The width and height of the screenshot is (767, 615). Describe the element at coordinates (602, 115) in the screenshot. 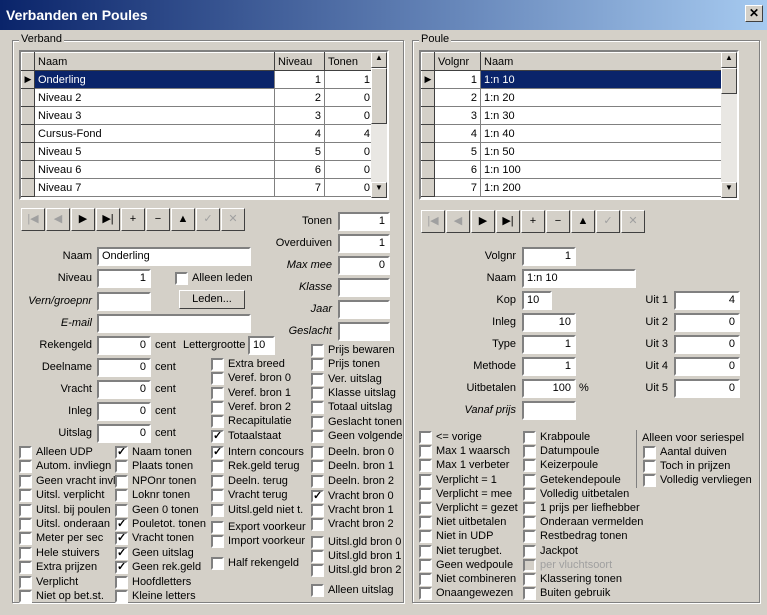

I see `cell-naam: 1:n 30` at that location.